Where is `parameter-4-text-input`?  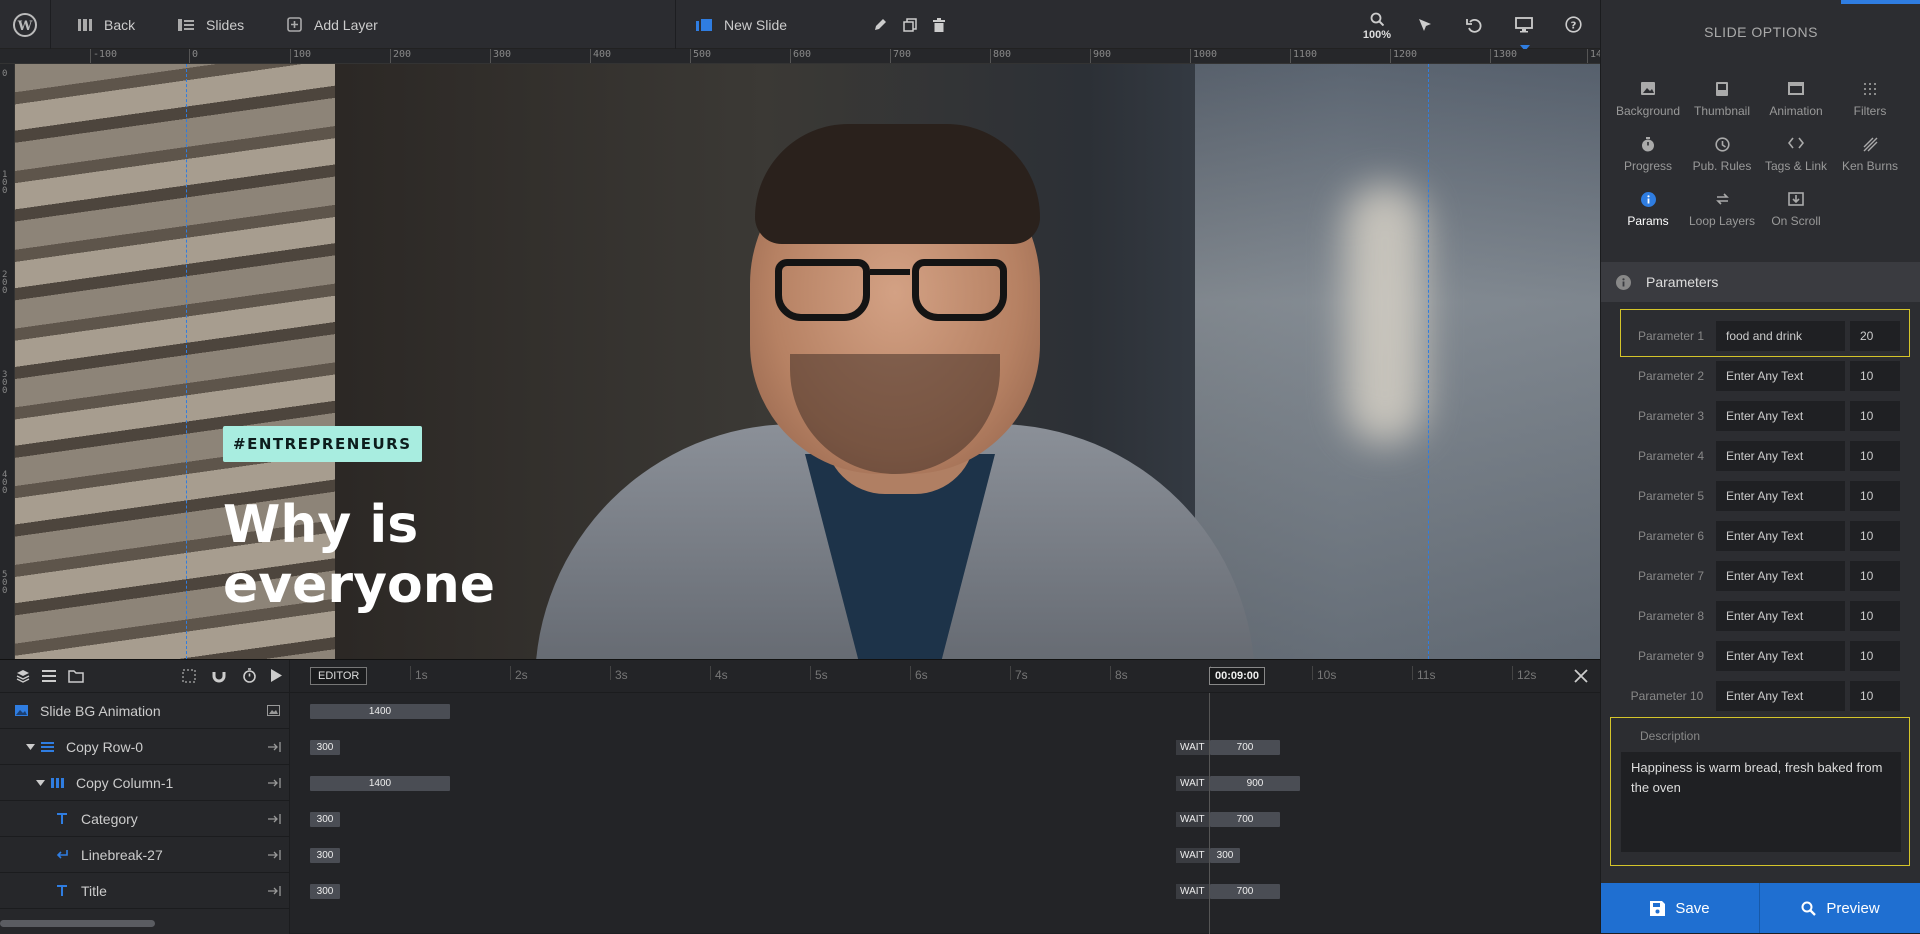
parameter-4-text-input is located at coordinates (1780, 456).